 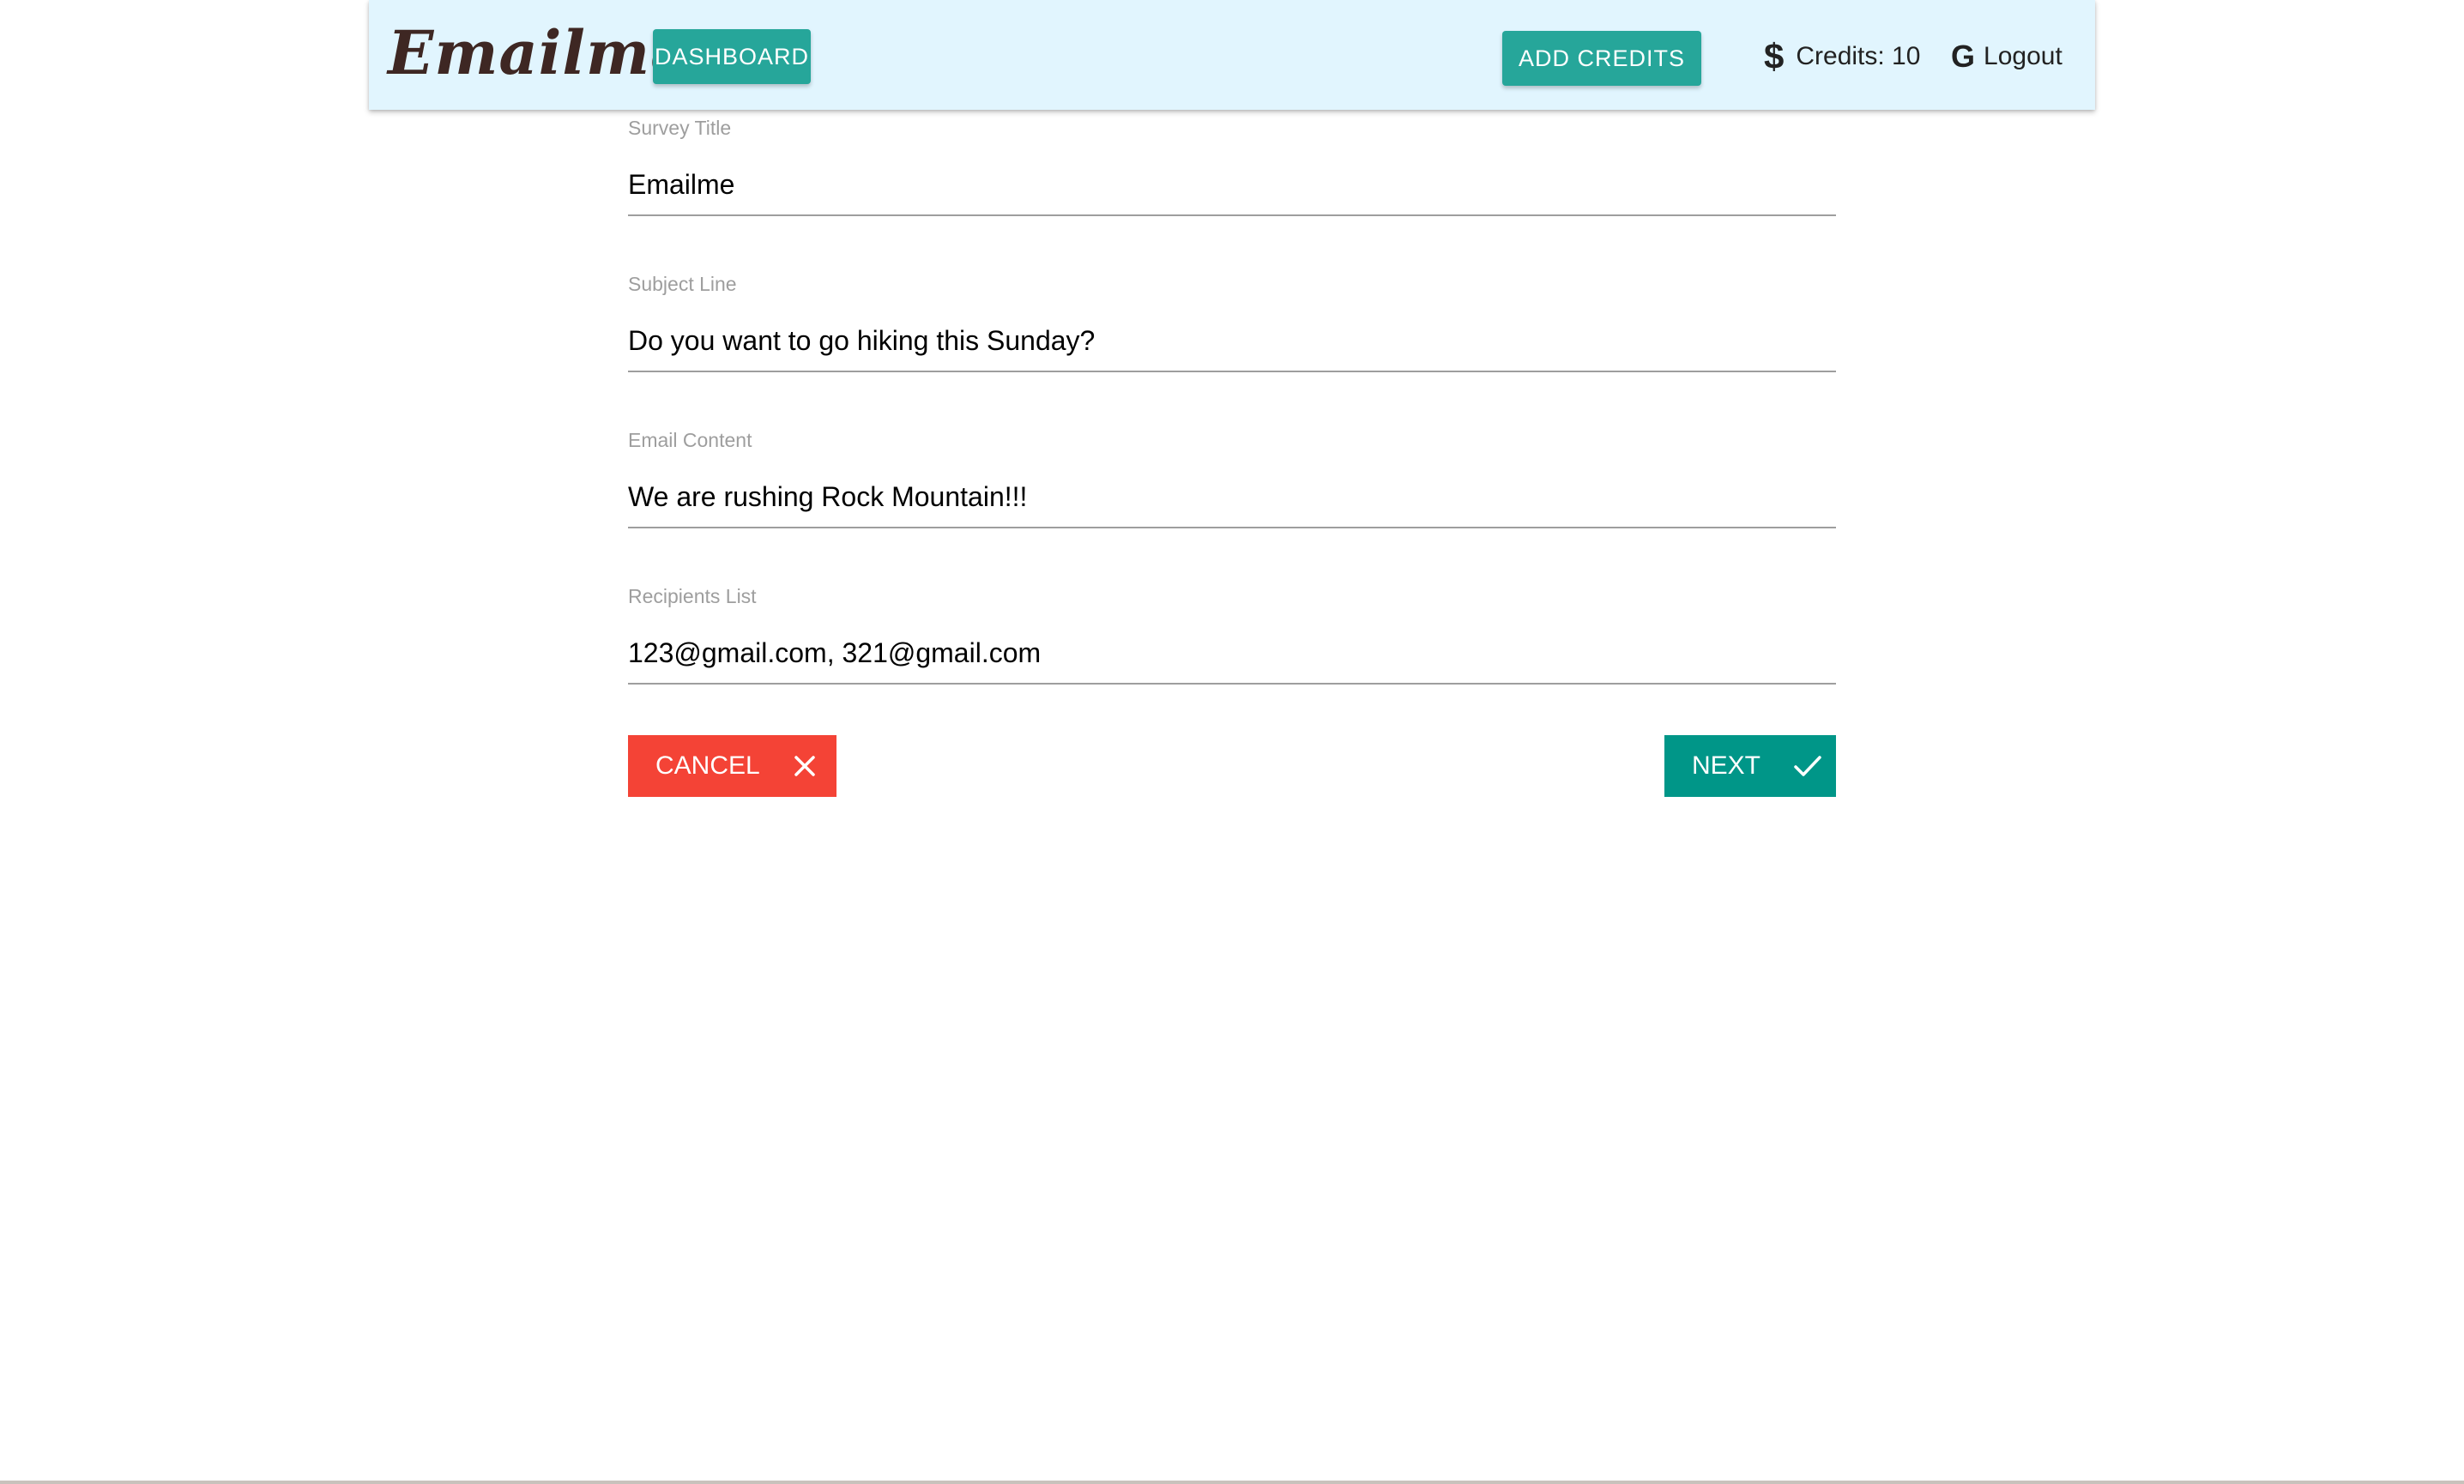 I want to click on dashboard-button: DASHBOARD, so click(x=732, y=56).